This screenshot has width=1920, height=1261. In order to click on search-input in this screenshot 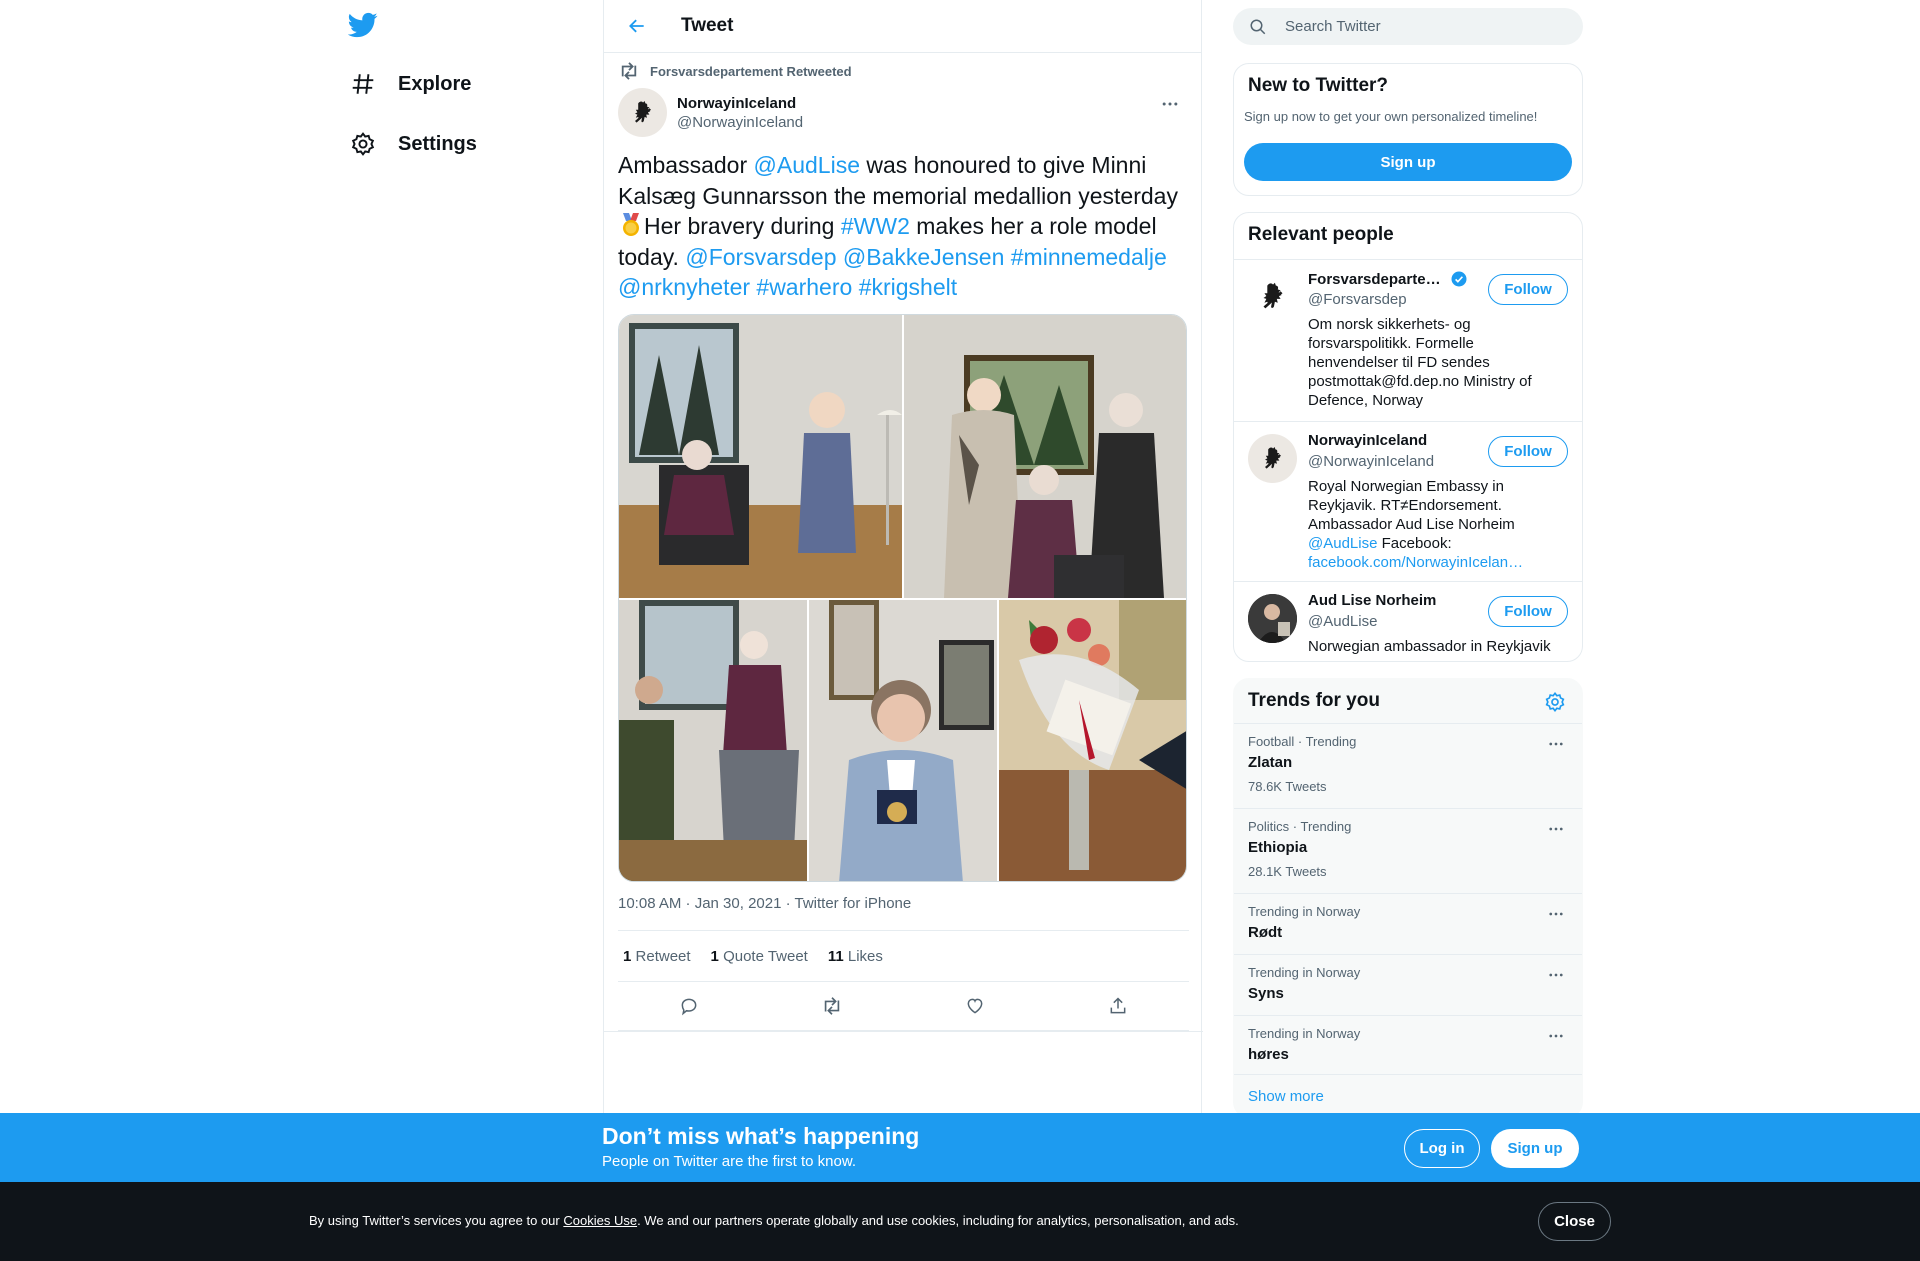, I will do `click(1425, 26)`.